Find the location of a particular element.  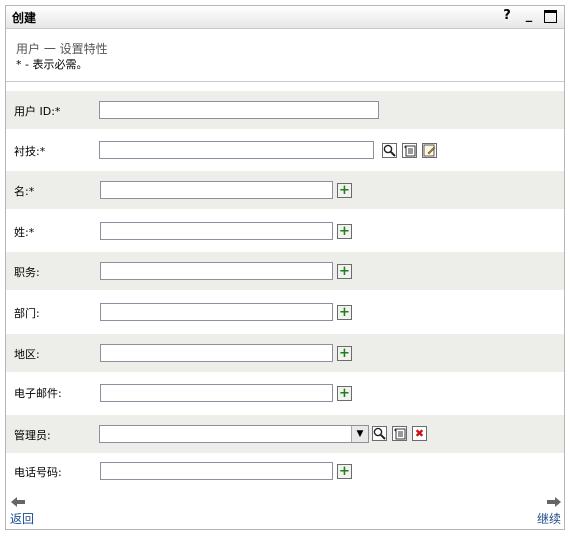

row-phone: 电话号码: + is located at coordinates (285, 474).